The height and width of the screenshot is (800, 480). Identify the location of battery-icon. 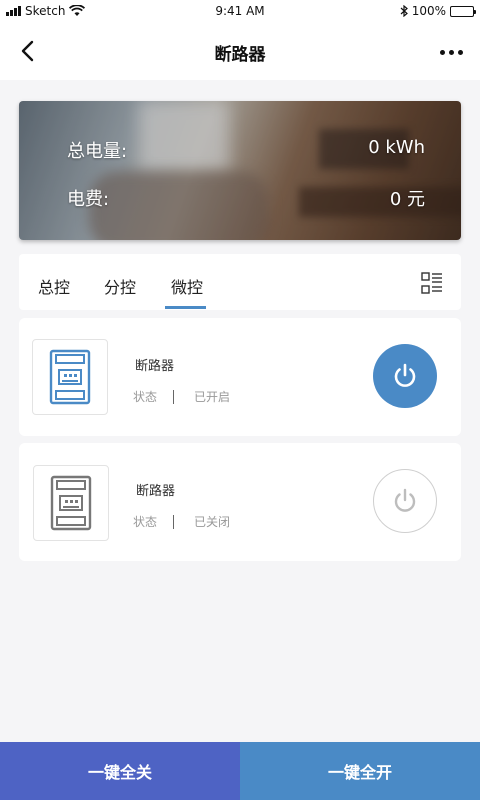
(463, 11).